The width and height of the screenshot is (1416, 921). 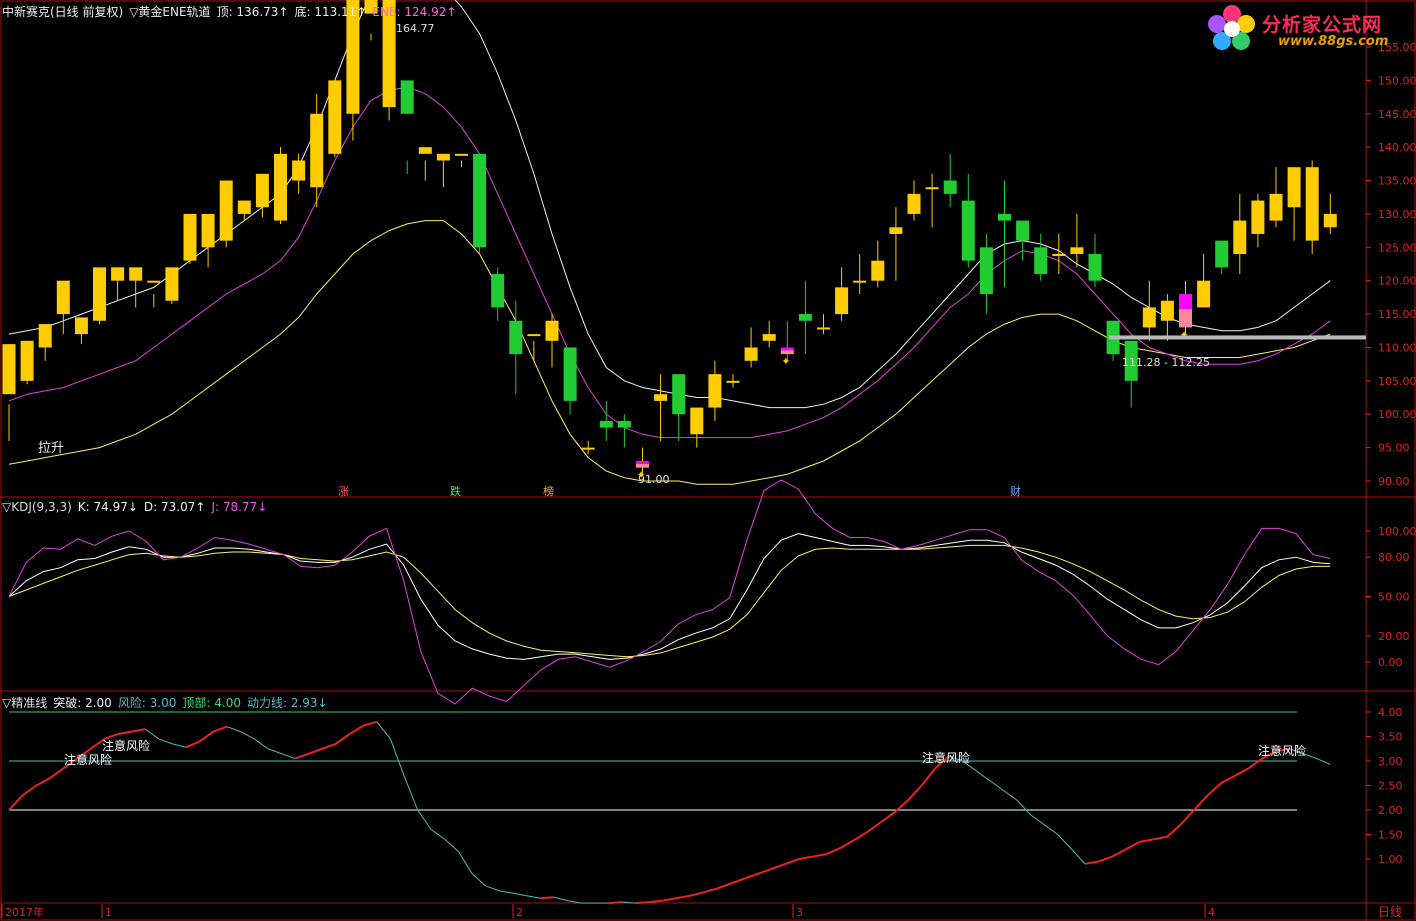 What do you see at coordinates (1015, 491) in the screenshot?
I see `cai-label: 财` at bounding box center [1015, 491].